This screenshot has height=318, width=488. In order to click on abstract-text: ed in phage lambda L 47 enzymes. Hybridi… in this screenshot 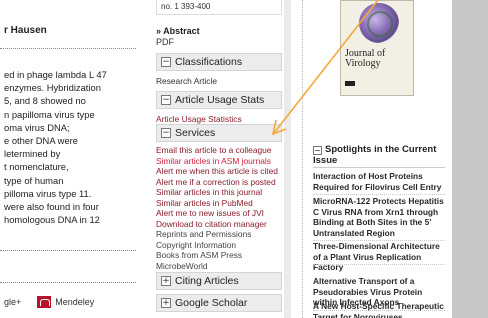, I will do `click(55, 147)`.